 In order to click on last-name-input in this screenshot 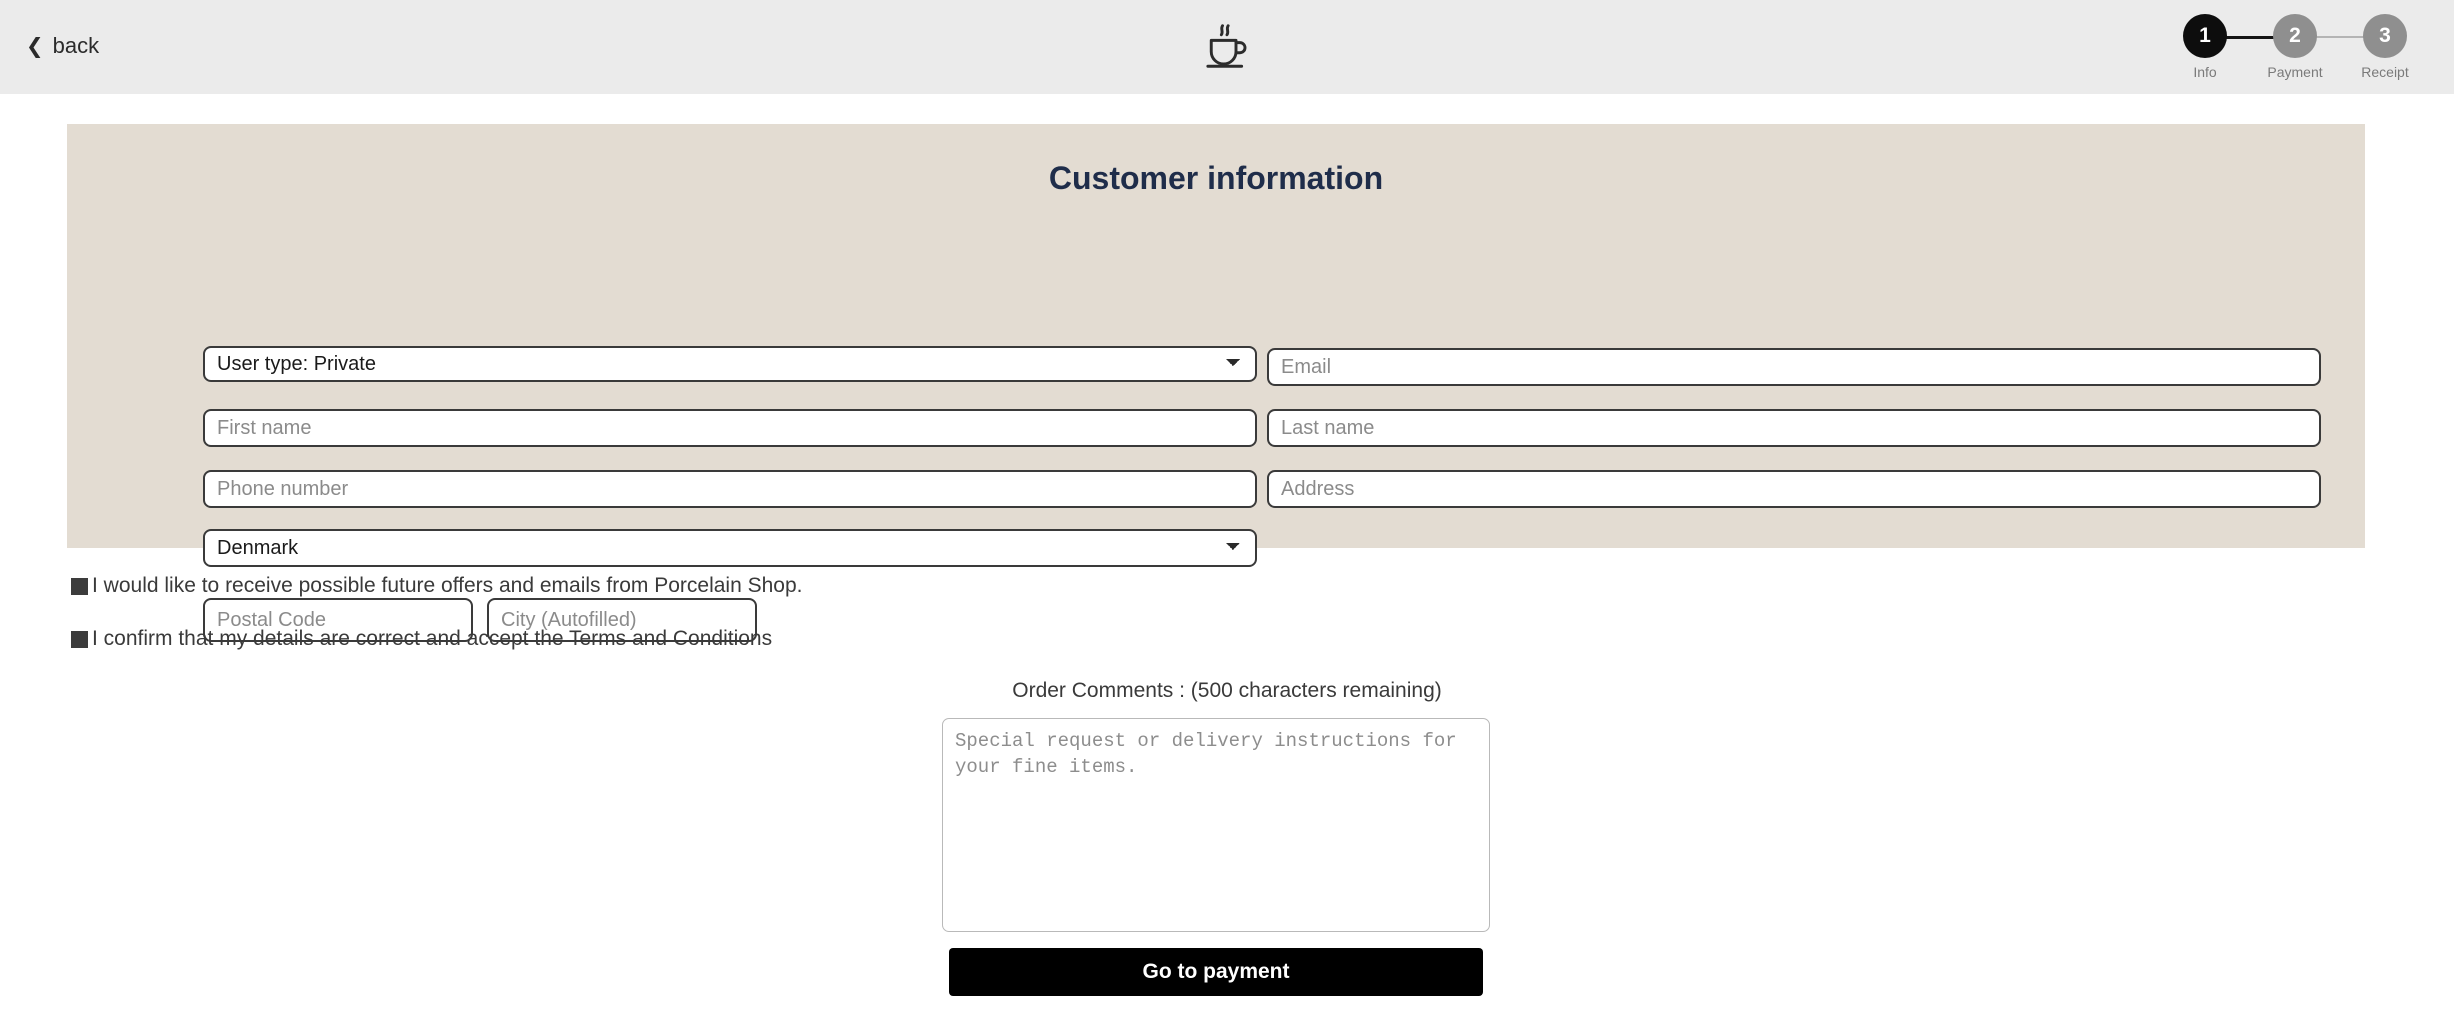, I will do `click(1794, 428)`.